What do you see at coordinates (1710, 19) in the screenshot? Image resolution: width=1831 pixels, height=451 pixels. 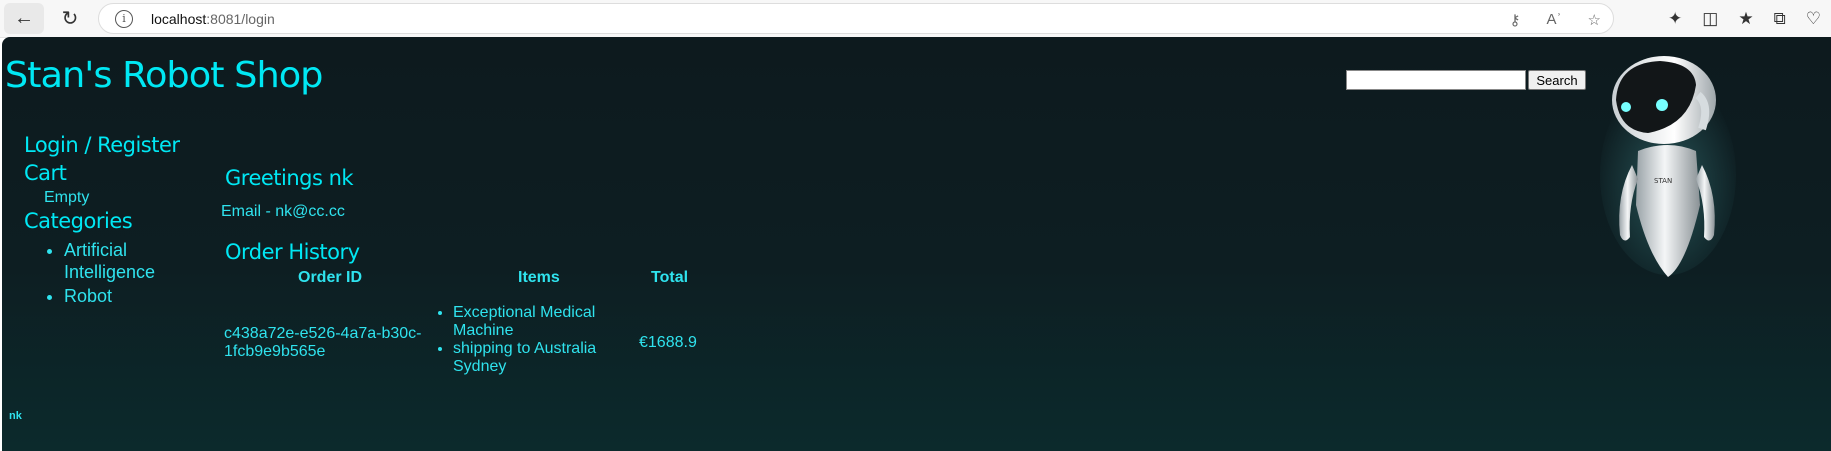 I see `split-screen-icon: ◫` at bounding box center [1710, 19].